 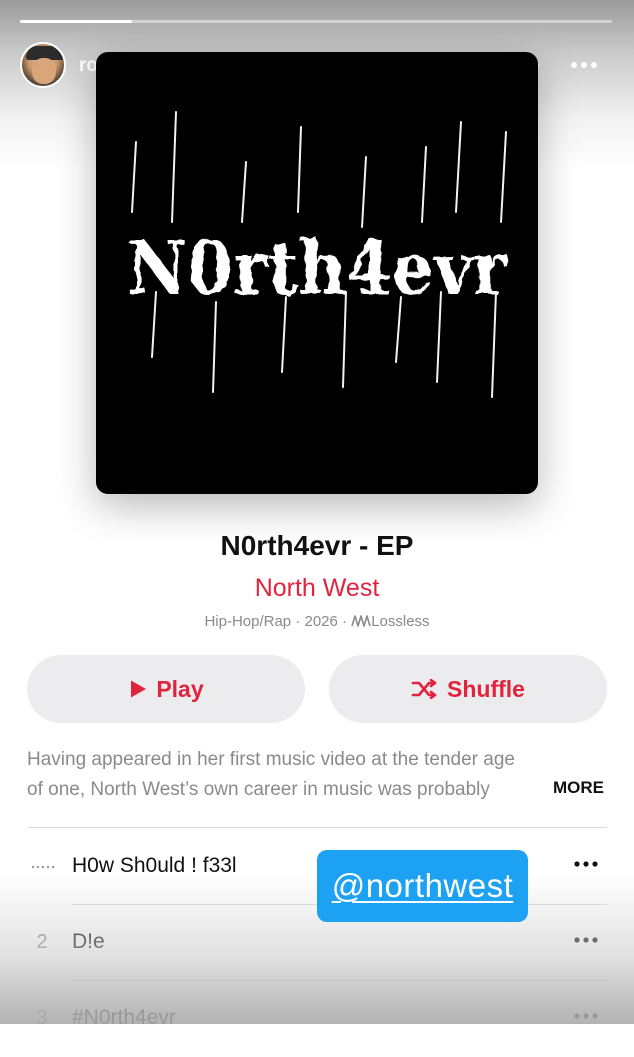 I want to click on divider, so click(x=317, y=827).